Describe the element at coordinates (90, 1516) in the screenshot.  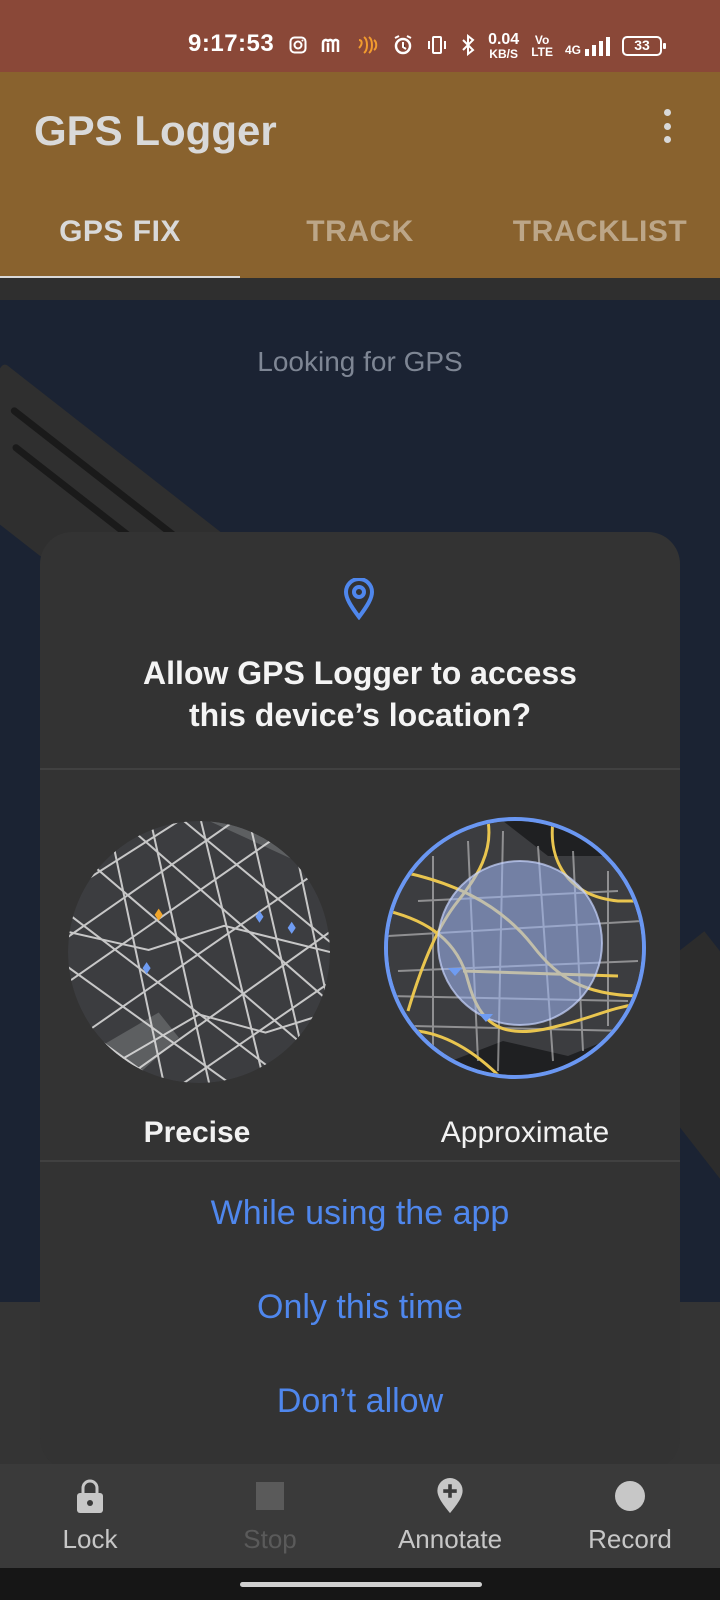
I see `lock-button: Lock` at that location.